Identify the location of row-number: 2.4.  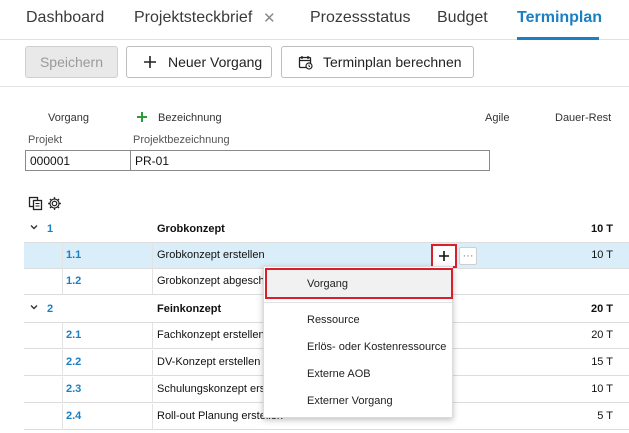
(74, 416).